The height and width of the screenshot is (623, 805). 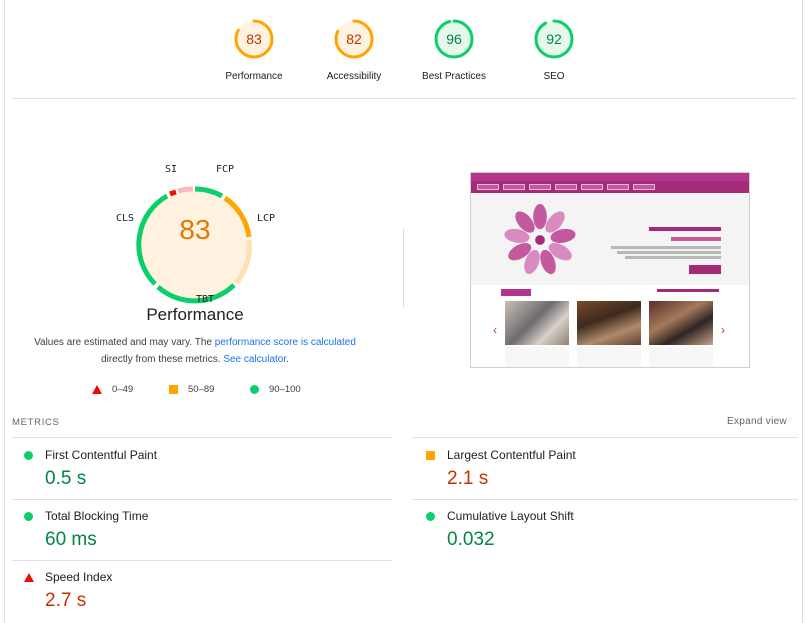 I want to click on metric-value: 60 ms, so click(x=71, y=539).